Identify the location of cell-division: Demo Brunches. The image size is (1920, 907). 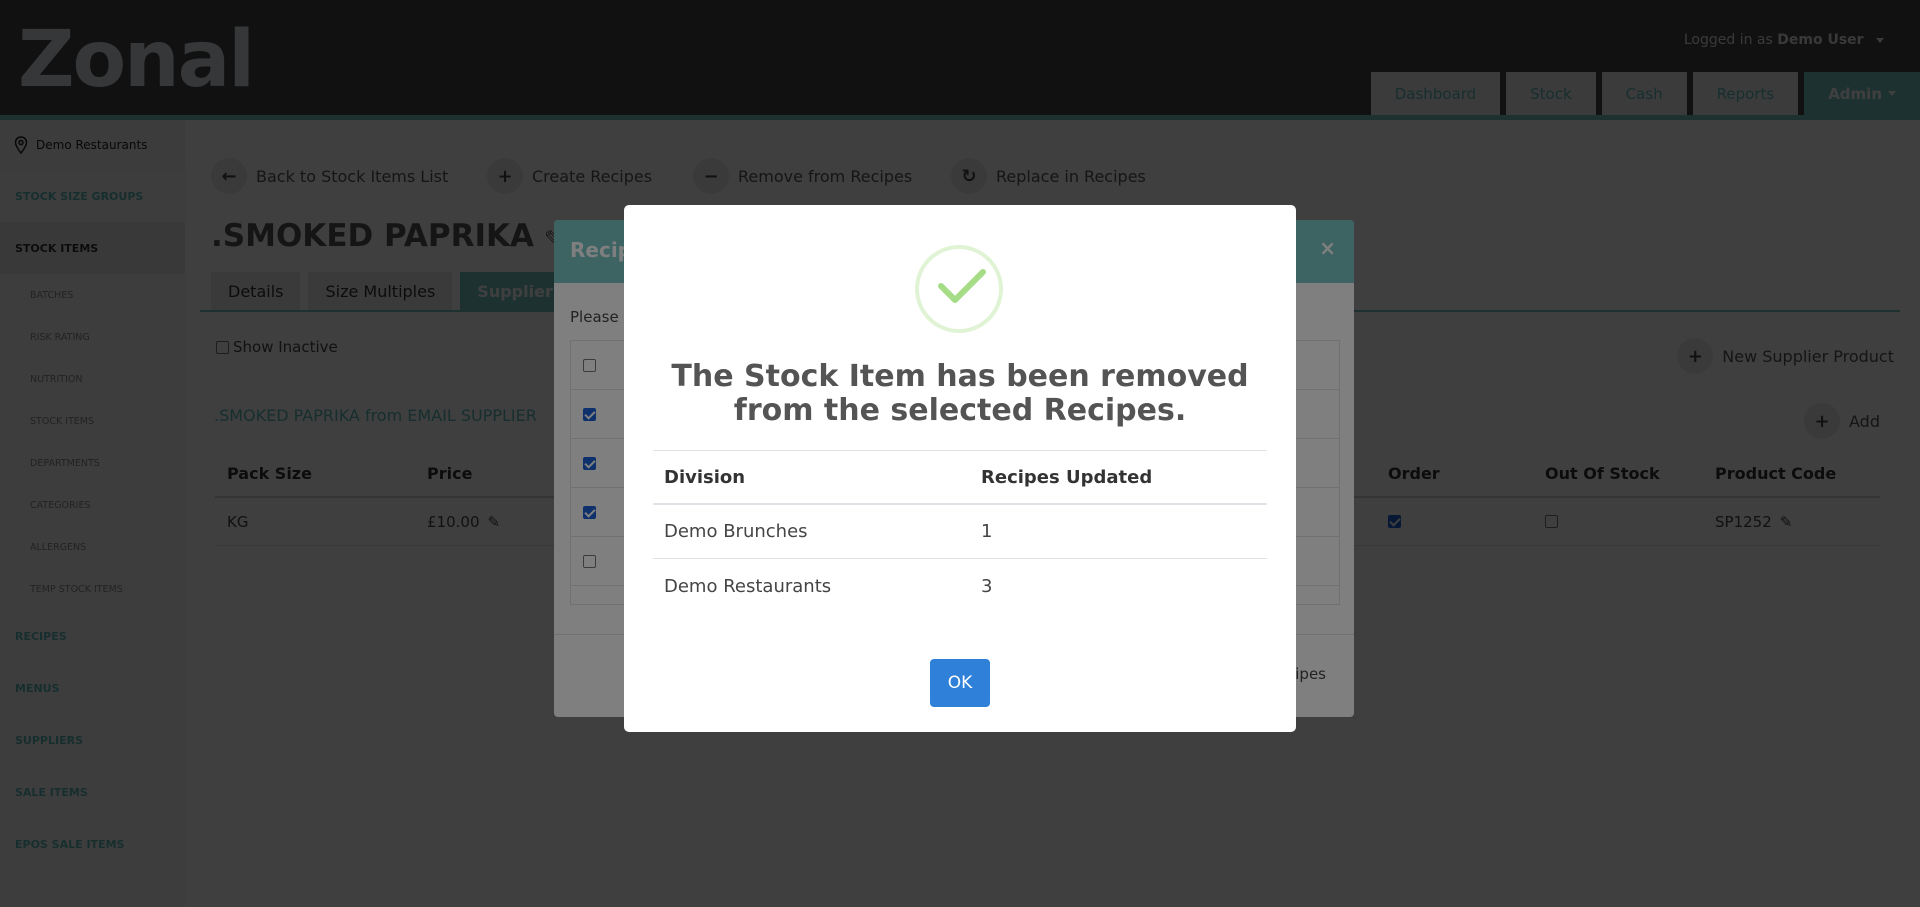
(736, 531).